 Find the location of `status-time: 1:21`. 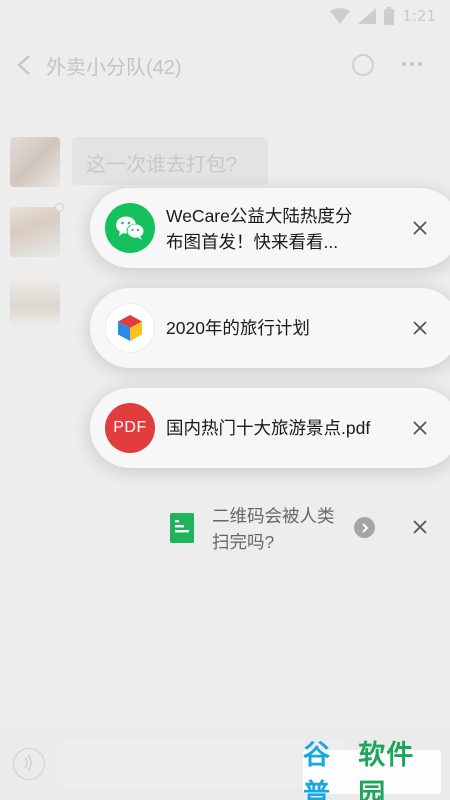

status-time: 1:21 is located at coordinates (419, 16).